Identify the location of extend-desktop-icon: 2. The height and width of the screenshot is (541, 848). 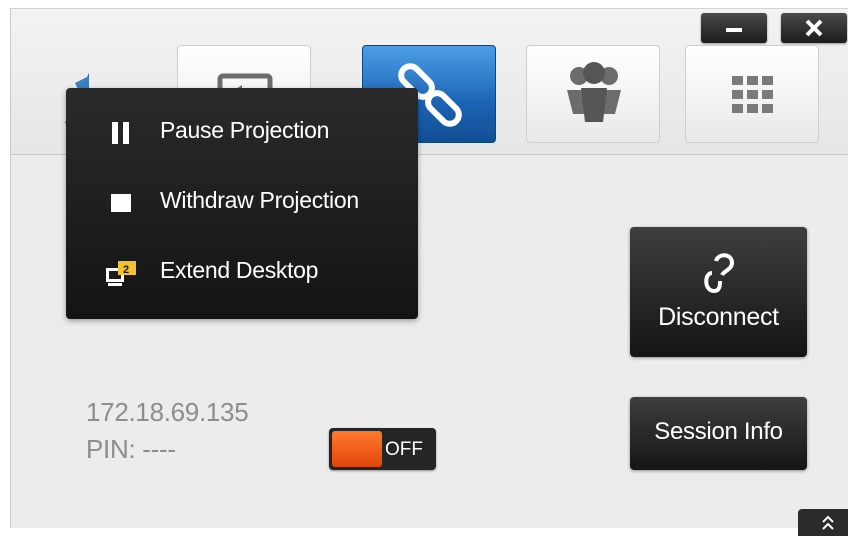
(121, 273).